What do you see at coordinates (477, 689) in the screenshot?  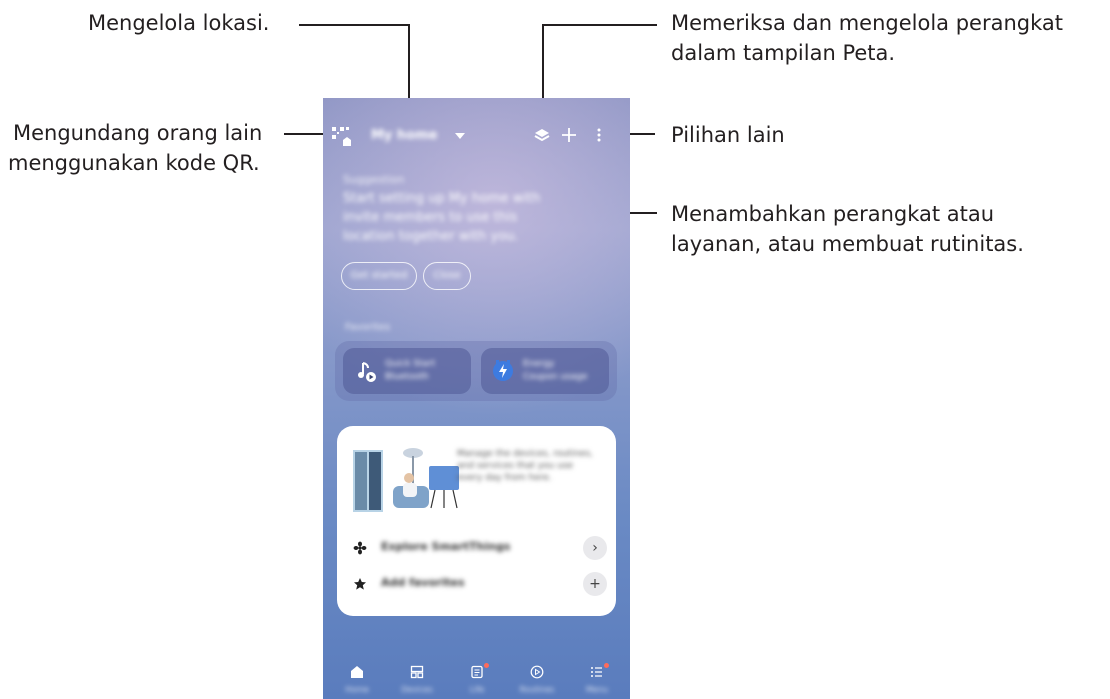 I see `nav-label: Life` at bounding box center [477, 689].